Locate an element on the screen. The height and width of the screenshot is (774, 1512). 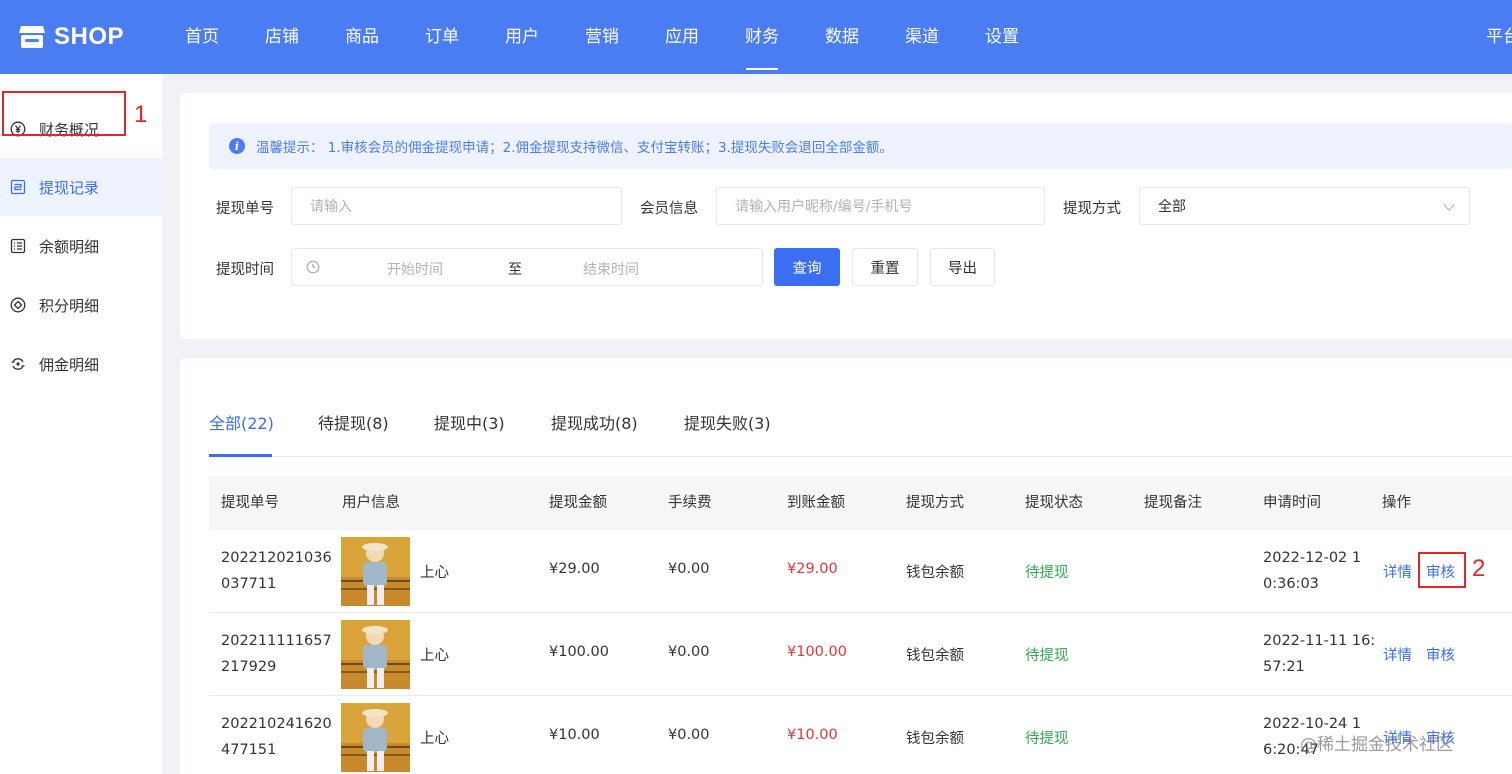
sidebar-item-label: 提现记录 is located at coordinates (69, 187).